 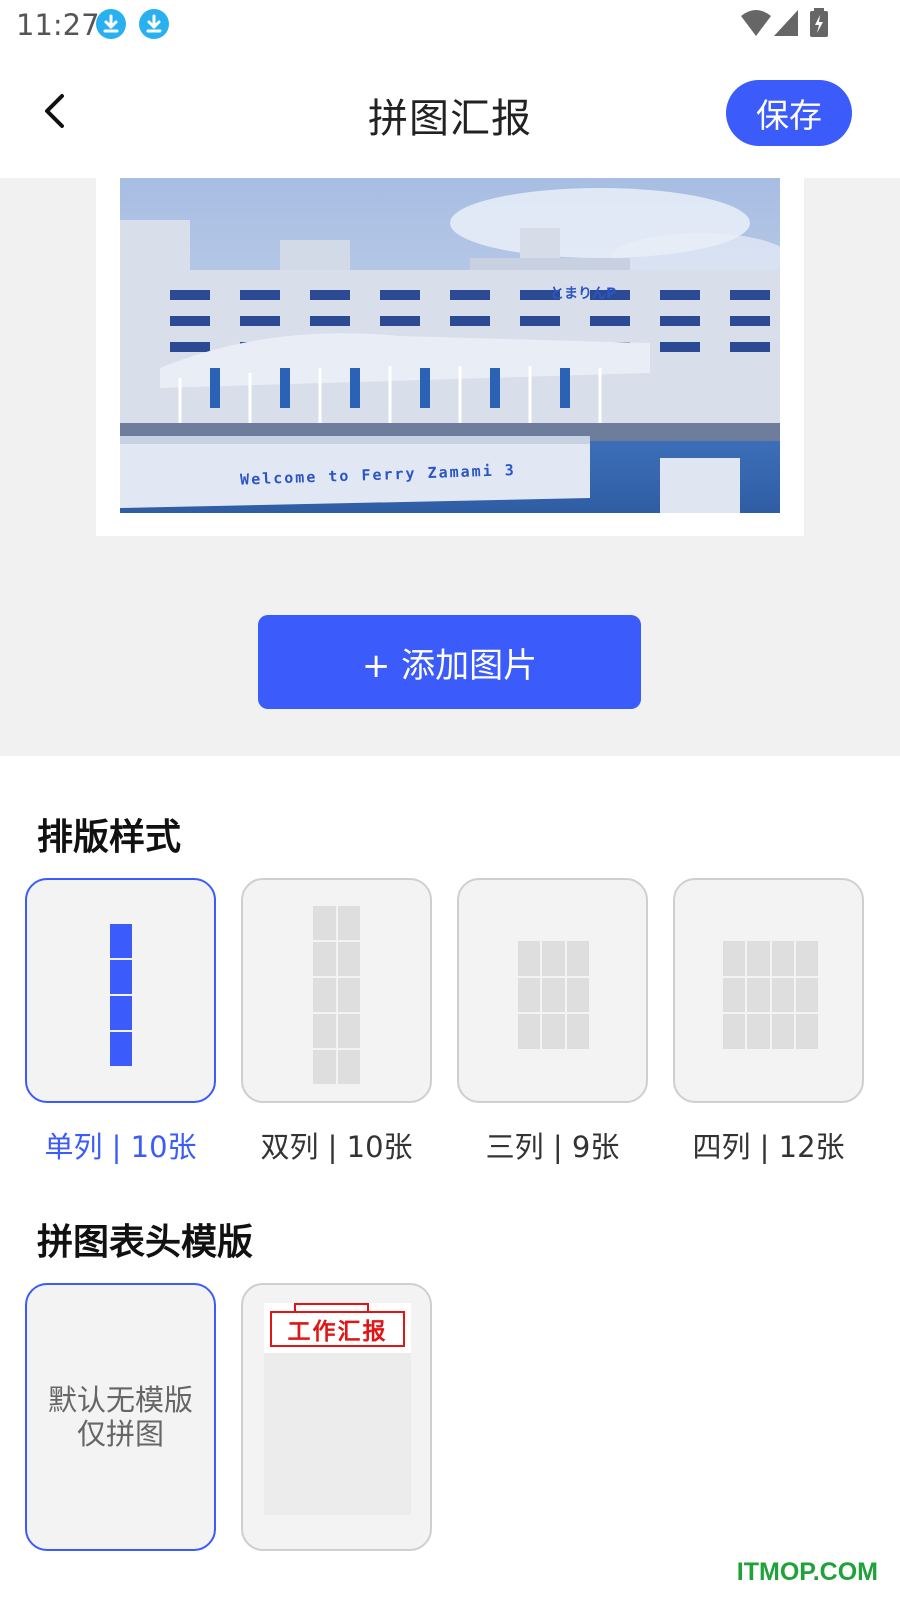 What do you see at coordinates (552, 1147) in the screenshot?
I see `layout-label: 三列 | 9张` at bounding box center [552, 1147].